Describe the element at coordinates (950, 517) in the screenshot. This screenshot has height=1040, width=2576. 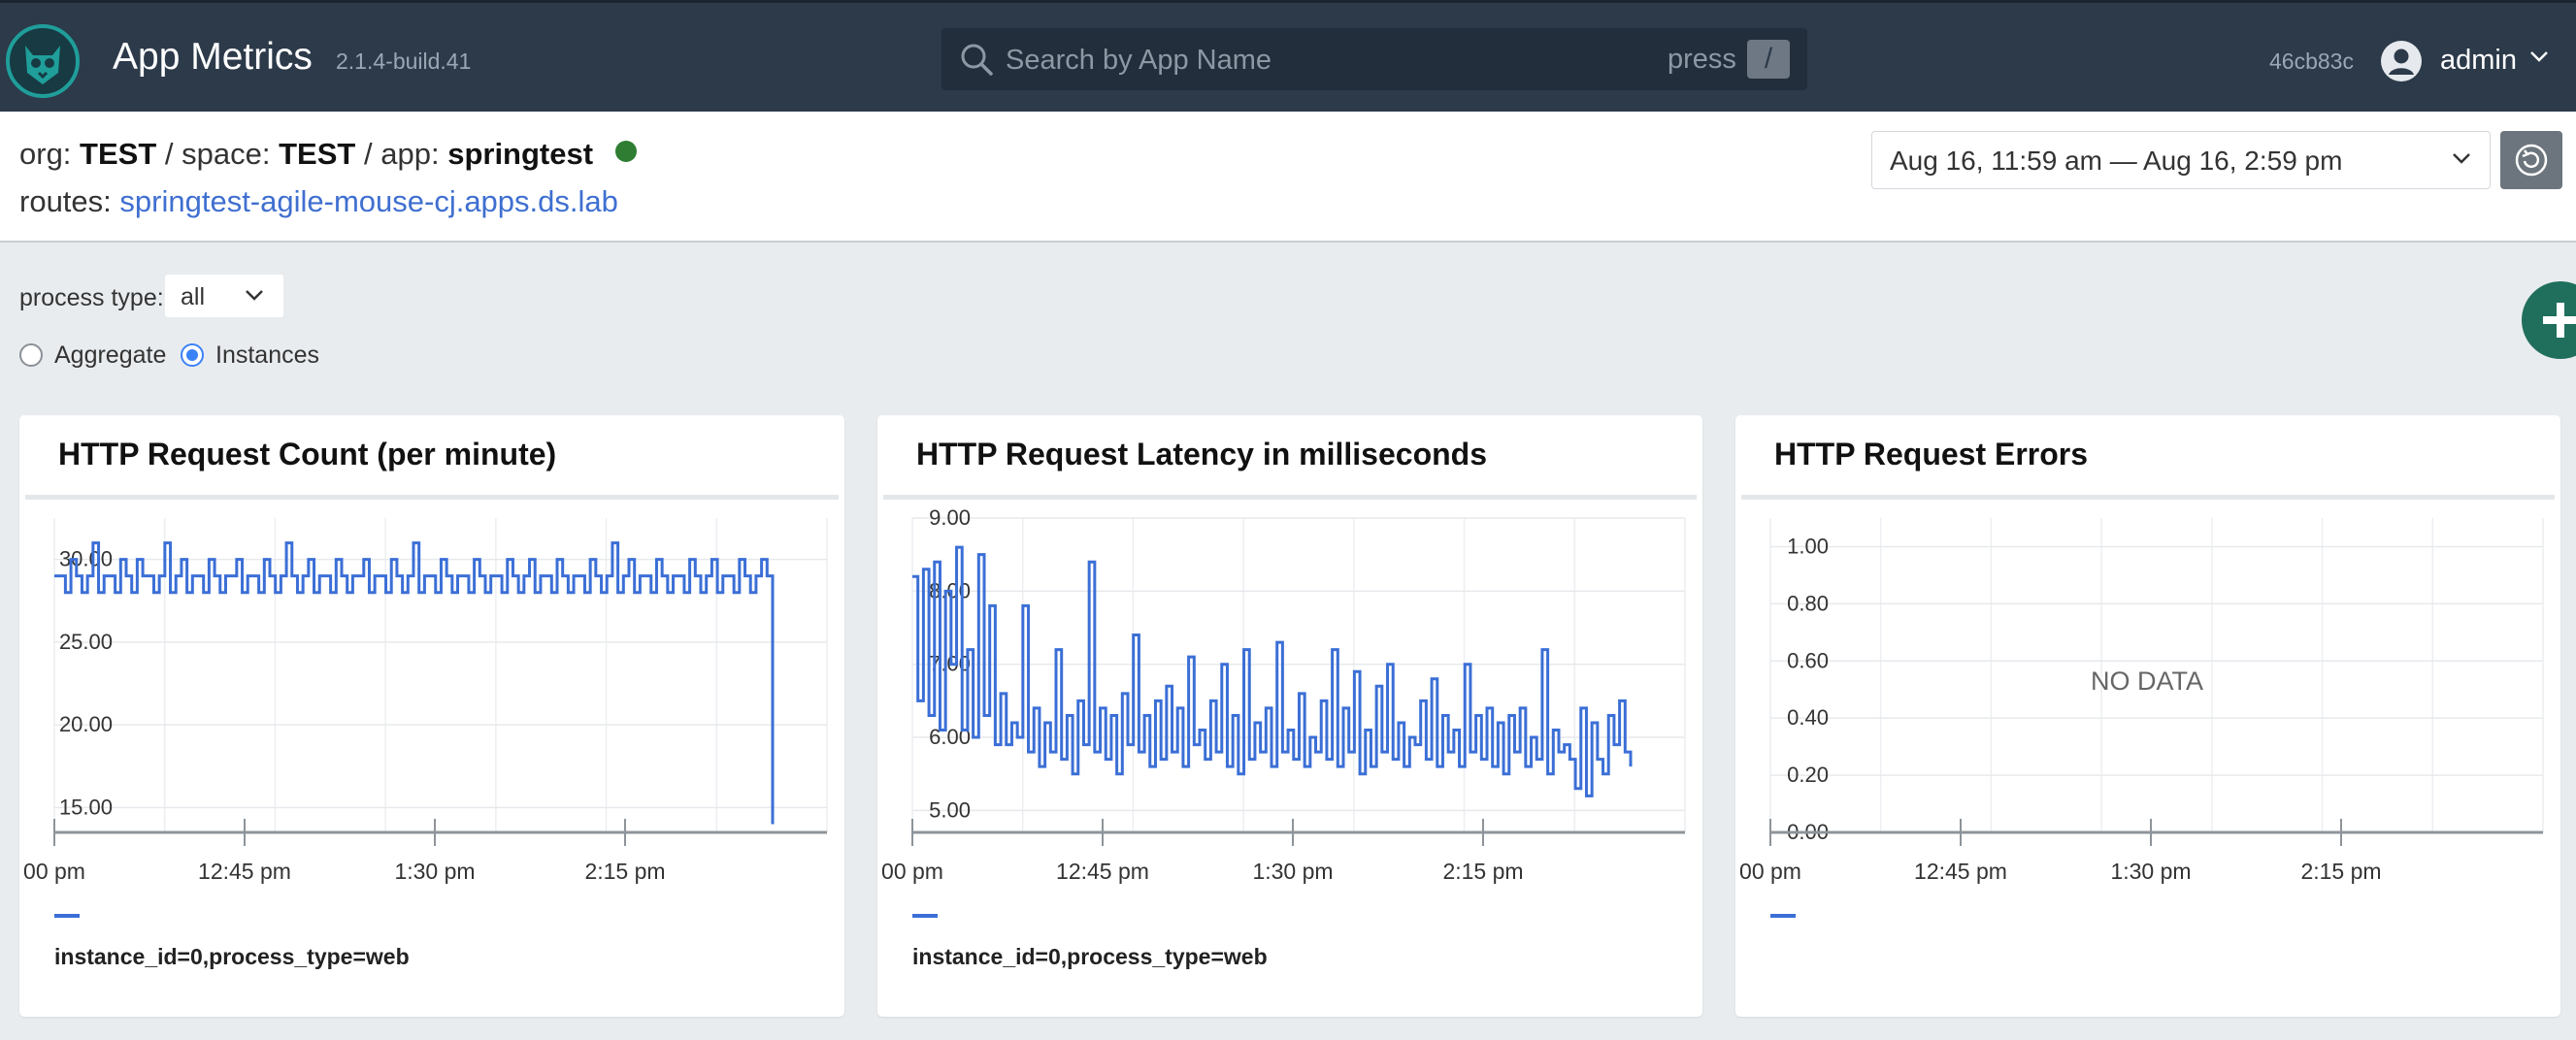
I see `y-tick-label: 9.00` at that location.